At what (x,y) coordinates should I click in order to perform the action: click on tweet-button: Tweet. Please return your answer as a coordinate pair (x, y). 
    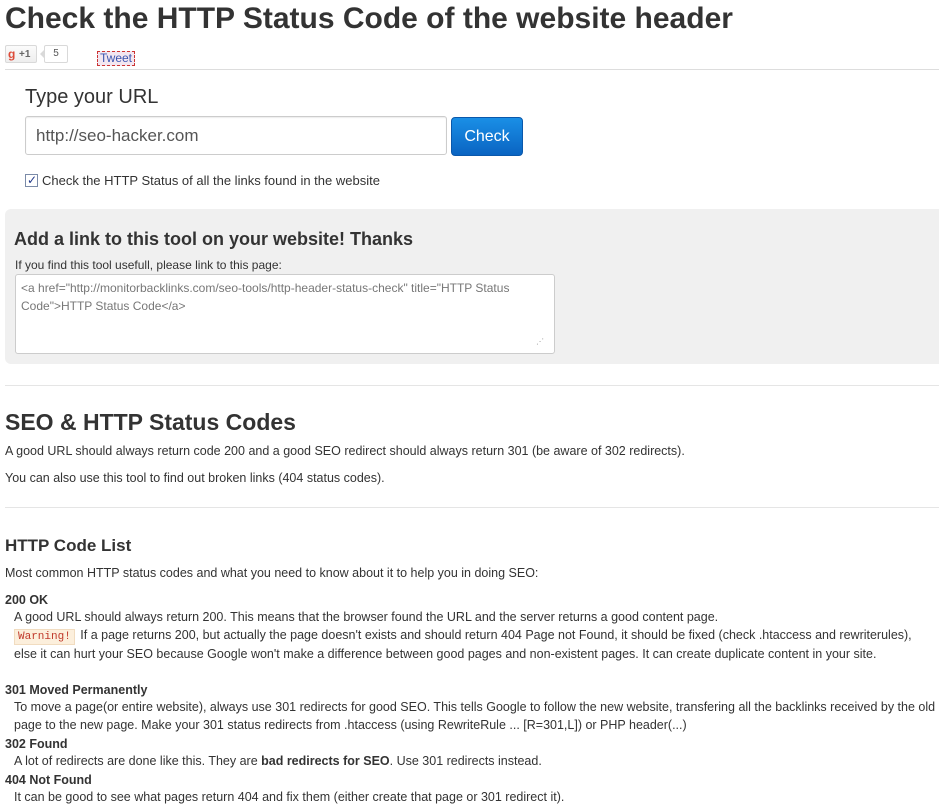
    Looking at the image, I should click on (116, 58).